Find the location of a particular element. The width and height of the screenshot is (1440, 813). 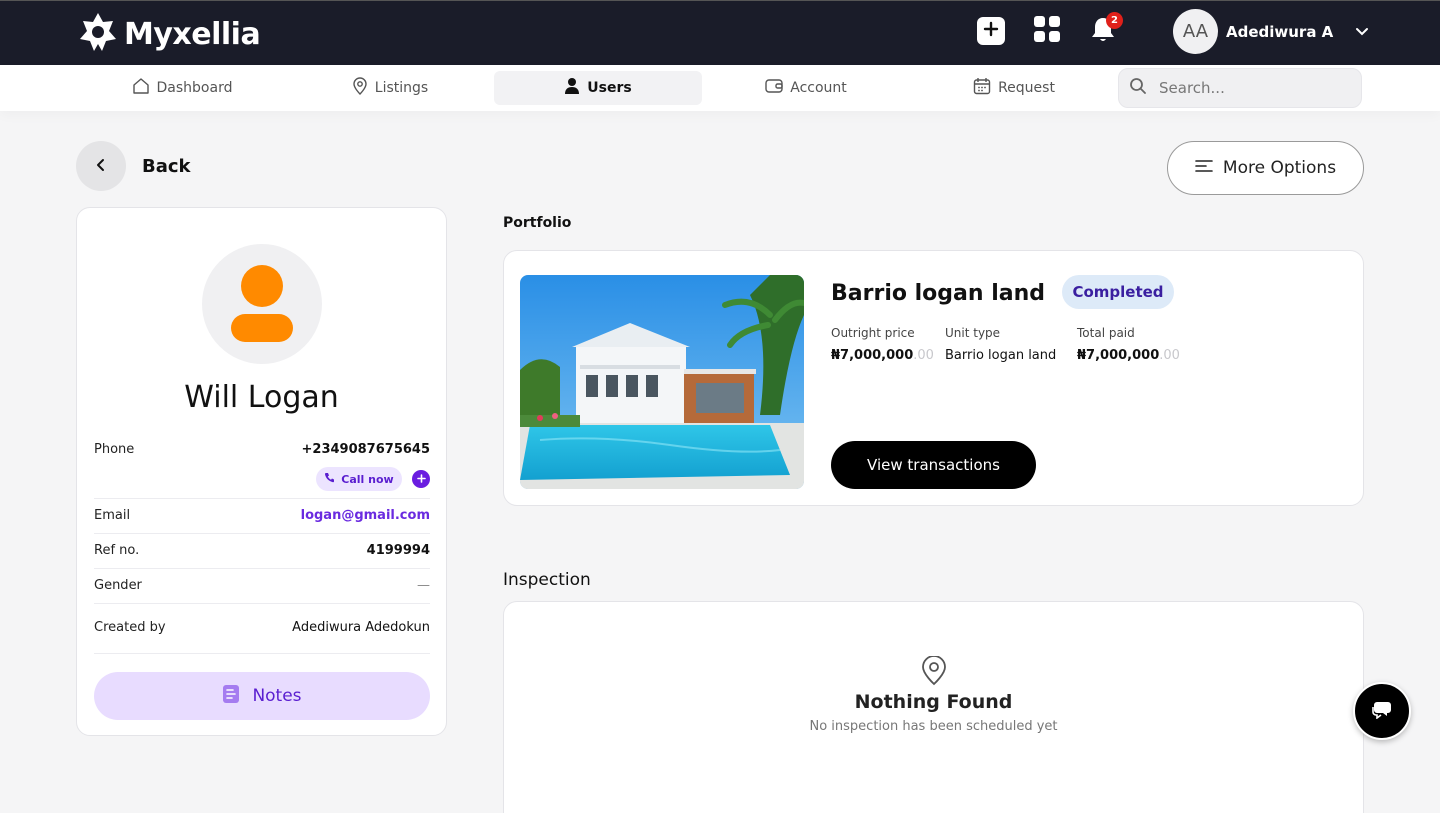

apps-grid-icon is located at coordinates (1047, 31).